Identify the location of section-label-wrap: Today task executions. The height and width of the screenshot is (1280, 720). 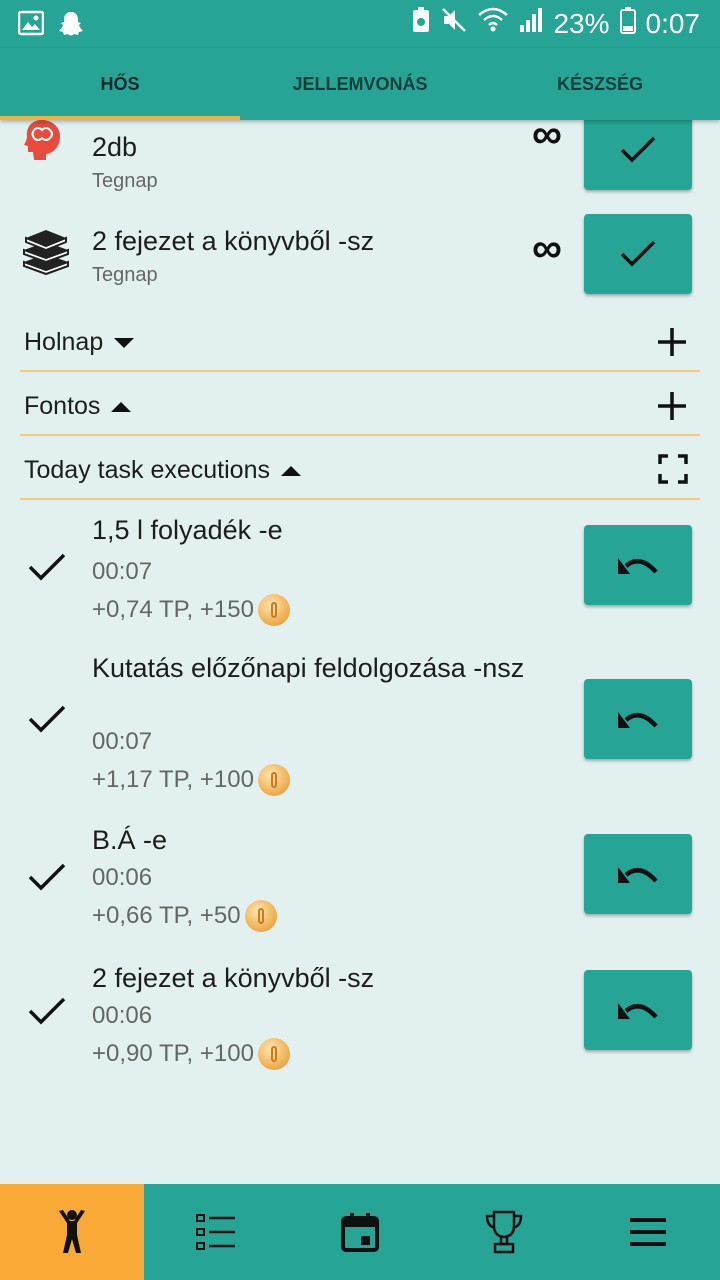
(163, 470).